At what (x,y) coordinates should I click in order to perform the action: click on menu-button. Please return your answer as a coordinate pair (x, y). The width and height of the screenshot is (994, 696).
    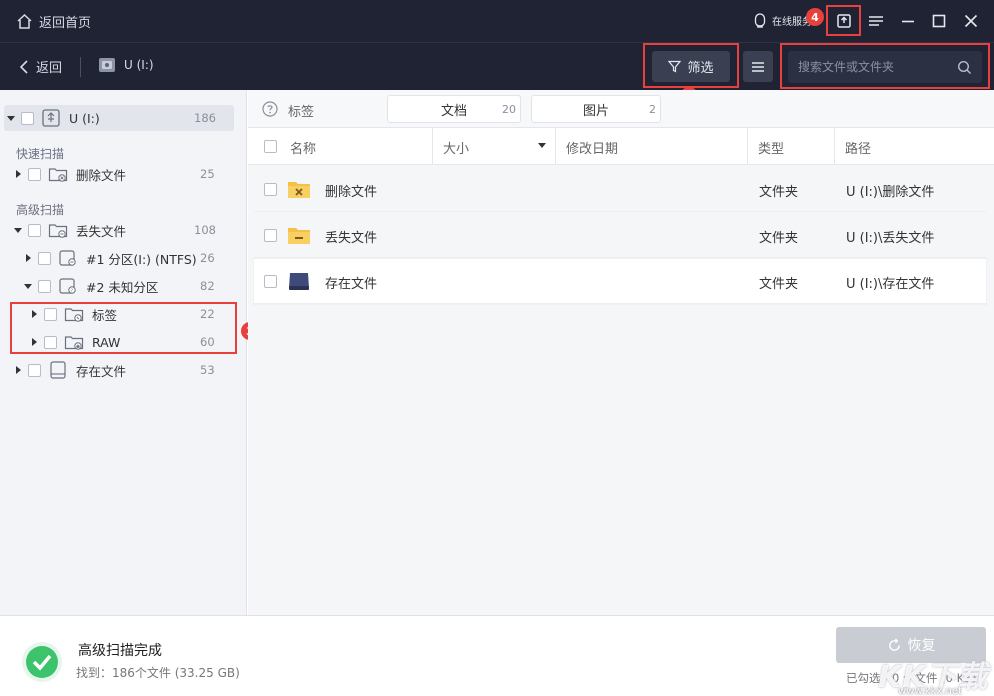
    Looking at the image, I should click on (876, 21).